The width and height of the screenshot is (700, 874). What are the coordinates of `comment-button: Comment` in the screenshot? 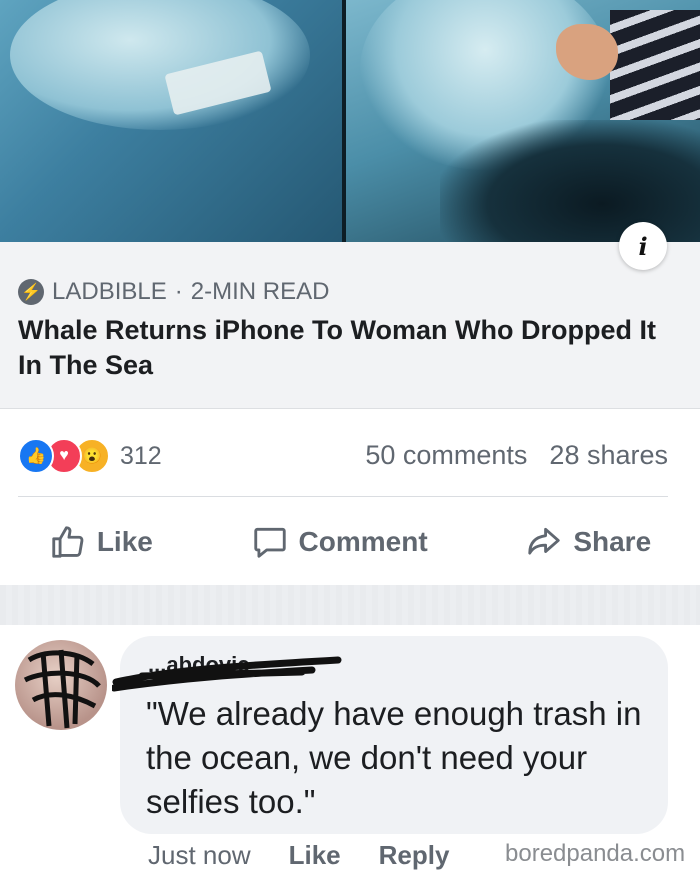 It's located at (339, 542).